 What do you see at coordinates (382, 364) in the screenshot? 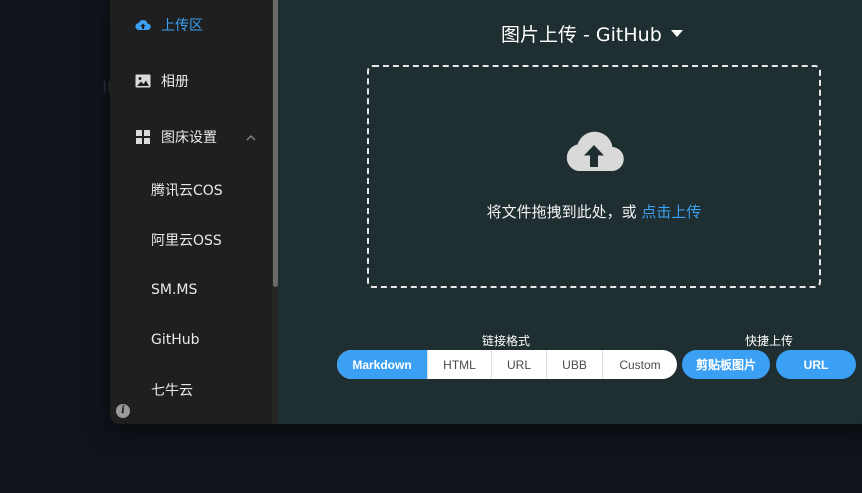
I see `format-markdown-button: Markdown` at bounding box center [382, 364].